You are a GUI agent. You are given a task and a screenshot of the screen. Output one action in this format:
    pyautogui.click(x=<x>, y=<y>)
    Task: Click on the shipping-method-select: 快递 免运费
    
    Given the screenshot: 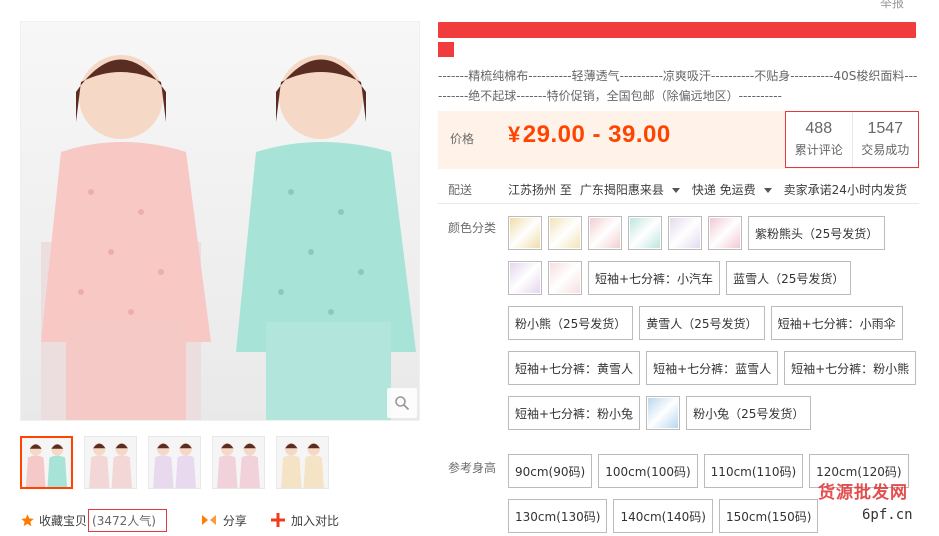 What is the action you would take?
    pyautogui.click(x=738, y=189)
    